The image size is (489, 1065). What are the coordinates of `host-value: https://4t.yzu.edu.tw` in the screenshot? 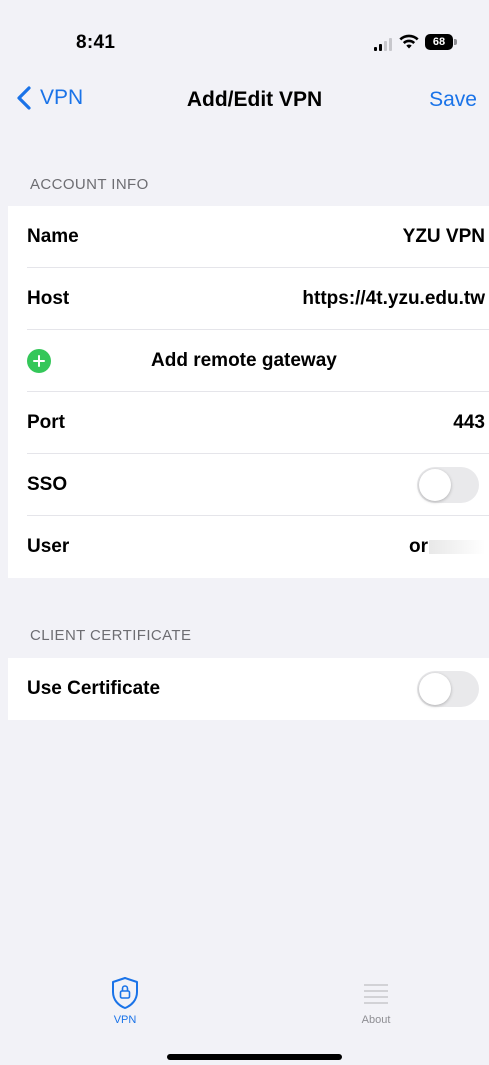 It's located at (393, 299).